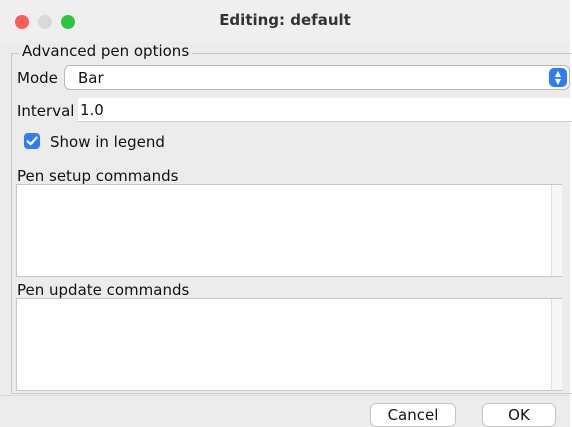 This screenshot has height=427, width=572. Describe the element at coordinates (556, 344) in the screenshot. I see `pen-update-scrollbar` at that location.